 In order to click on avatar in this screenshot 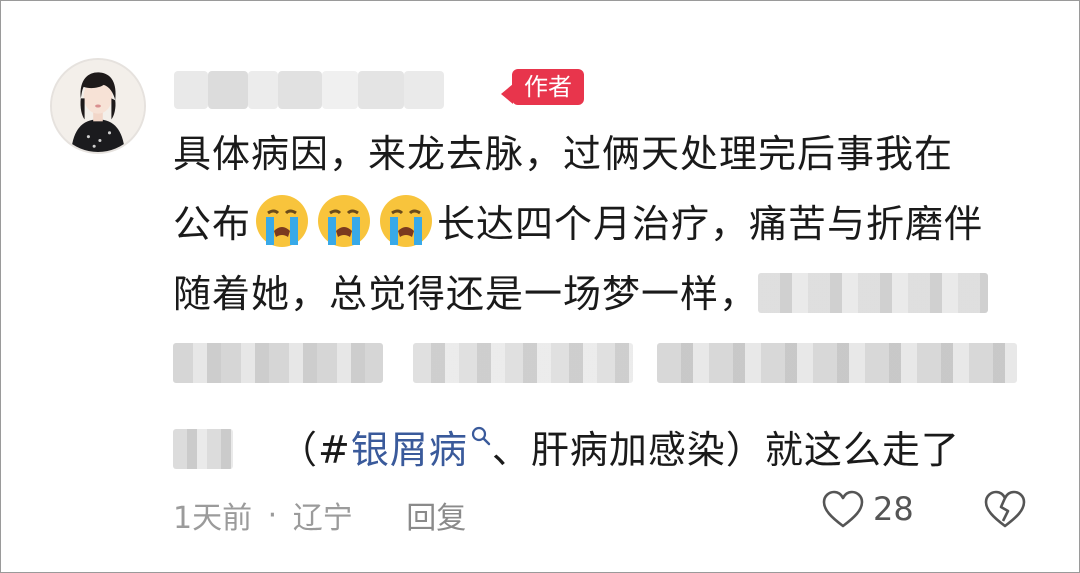, I will do `click(98, 106)`.